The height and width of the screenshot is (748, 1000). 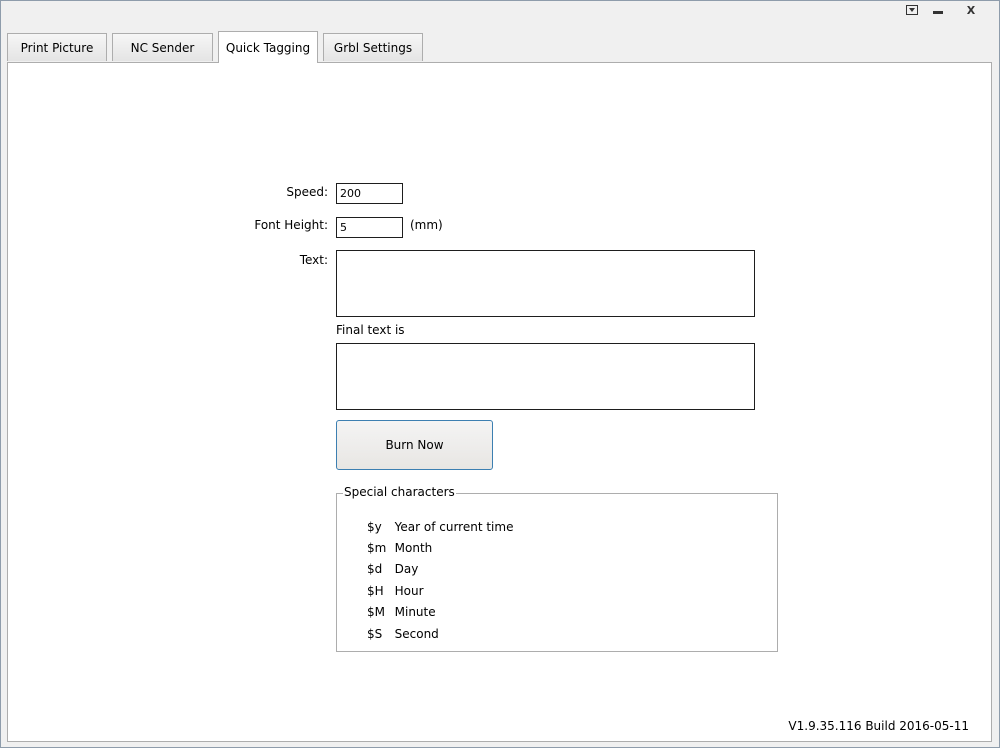 What do you see at coordinates (545, 376) in the screenshot?
I see `final-text-output` at bounding box center [545, 376].